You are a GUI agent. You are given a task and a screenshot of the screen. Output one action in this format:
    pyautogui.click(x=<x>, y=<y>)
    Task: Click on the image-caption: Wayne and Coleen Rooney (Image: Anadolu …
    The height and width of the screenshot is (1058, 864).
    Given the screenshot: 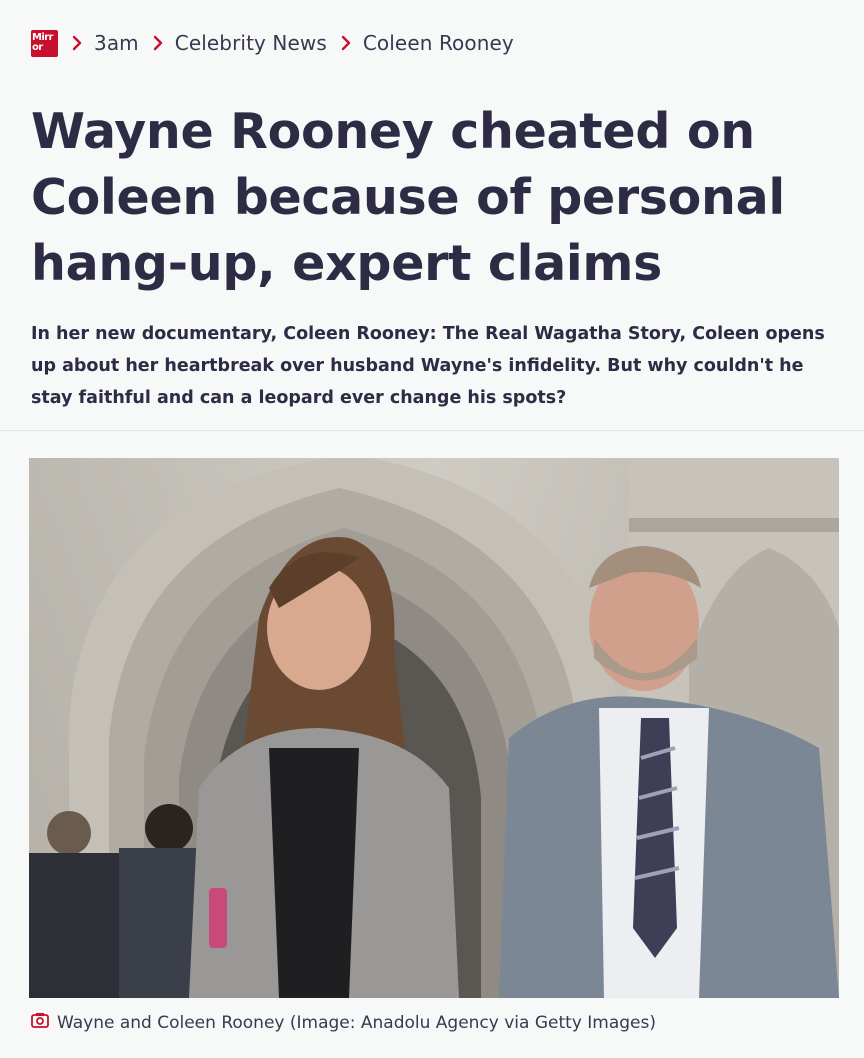 What is the action you would take?
    pyautogui.click(x=343, y=1022)
    